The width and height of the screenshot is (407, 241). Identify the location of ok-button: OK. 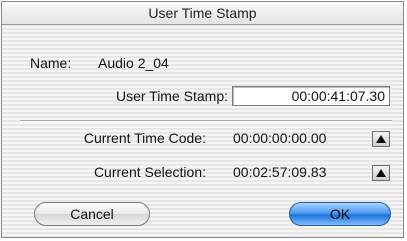
(340, 214).